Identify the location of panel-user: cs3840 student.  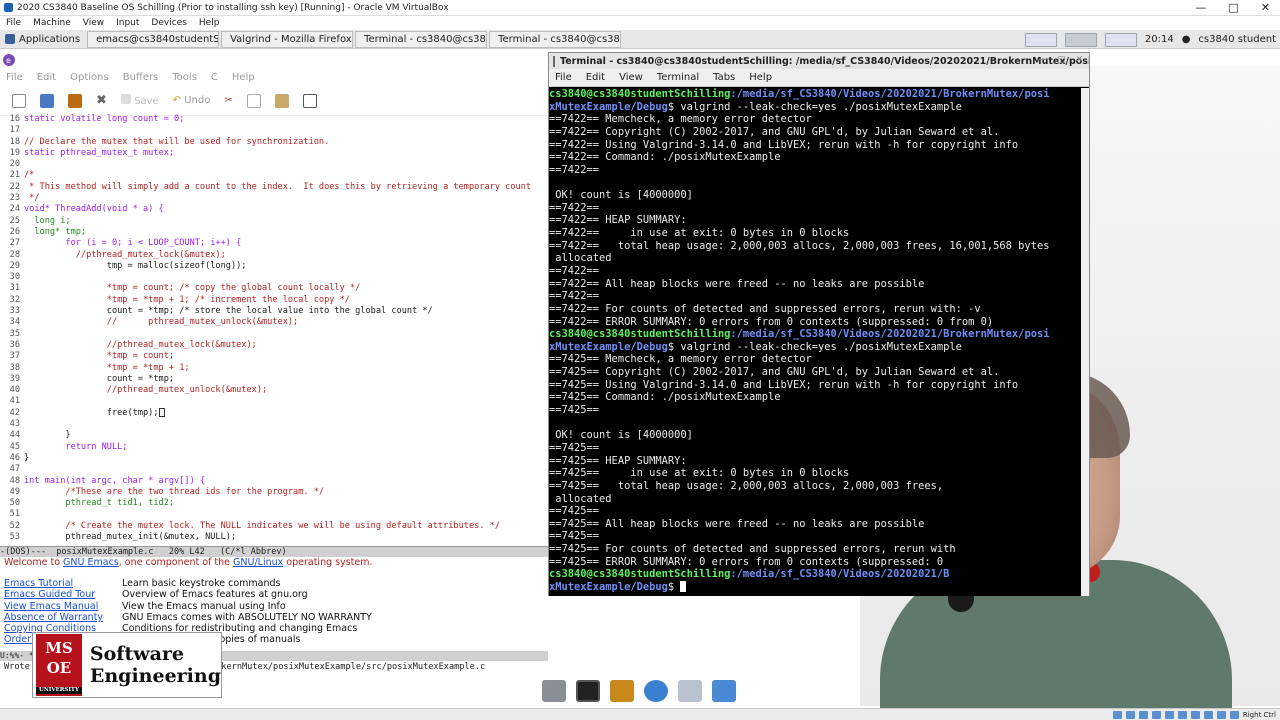
(1237, 39).